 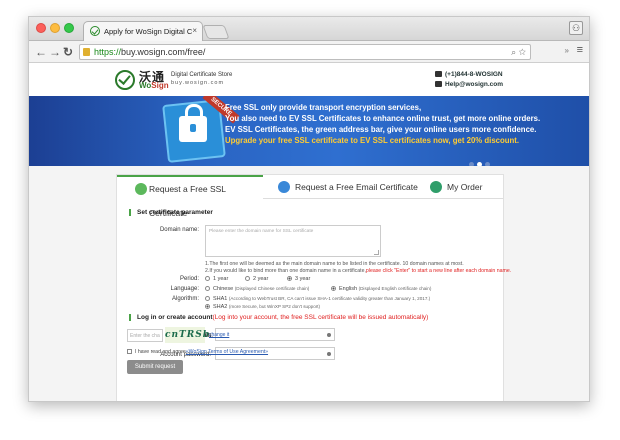 I want to click on period-2-year: 2 year, so click(x=256, y=279).